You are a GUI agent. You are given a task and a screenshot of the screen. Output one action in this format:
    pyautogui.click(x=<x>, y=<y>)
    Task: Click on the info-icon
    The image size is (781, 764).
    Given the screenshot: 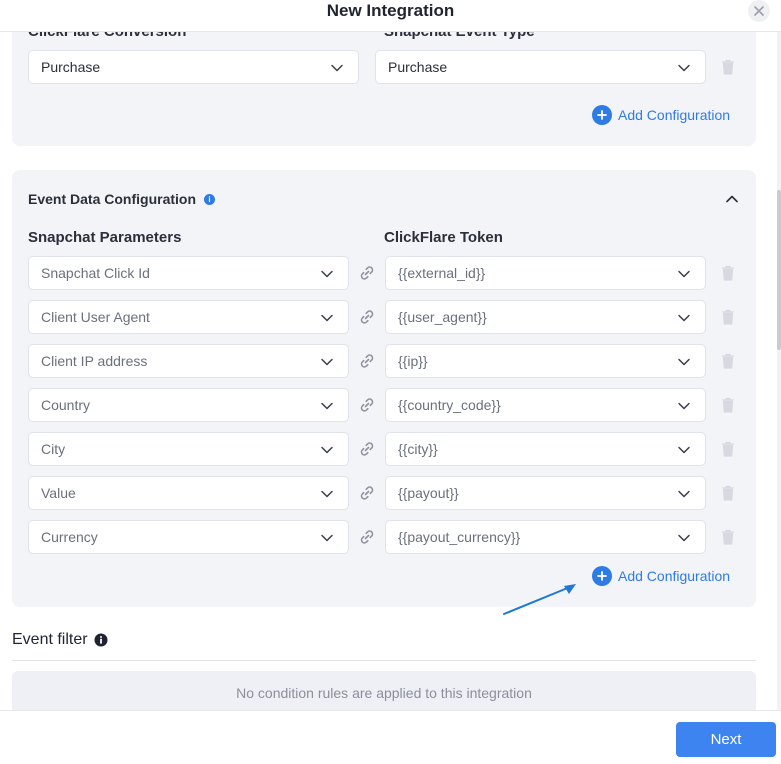 What is the action you would take?
    pyautogui.click(x=101, y=640)
    